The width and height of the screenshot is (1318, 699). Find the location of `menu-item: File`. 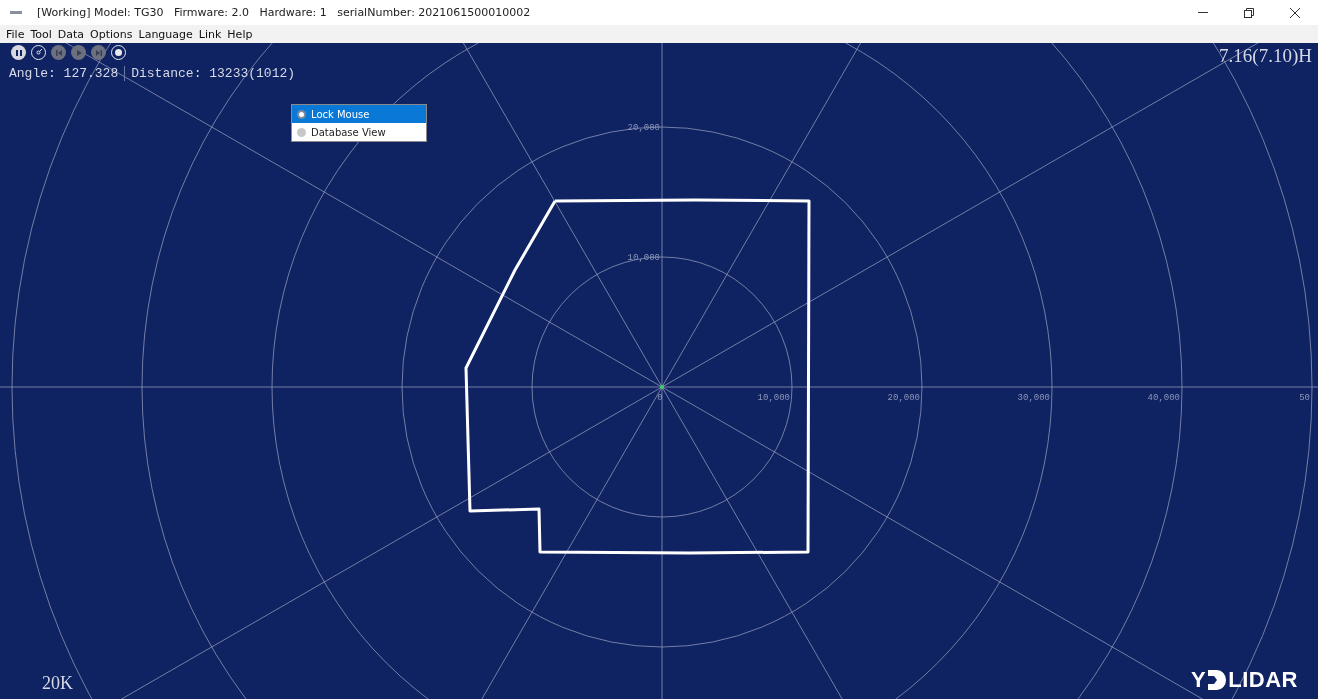

menu-item: File is located at coordinates (15, 34).